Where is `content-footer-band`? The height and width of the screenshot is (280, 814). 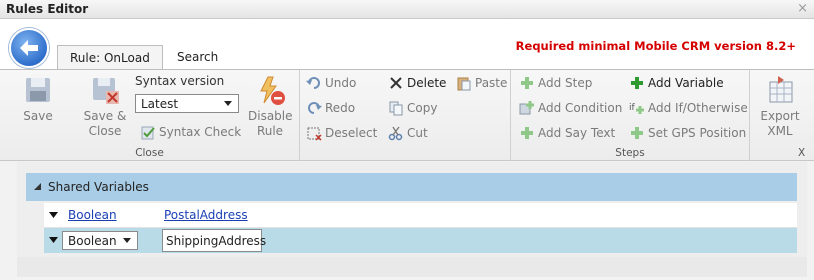
content-footer-band is located at coordinates (412, 267).